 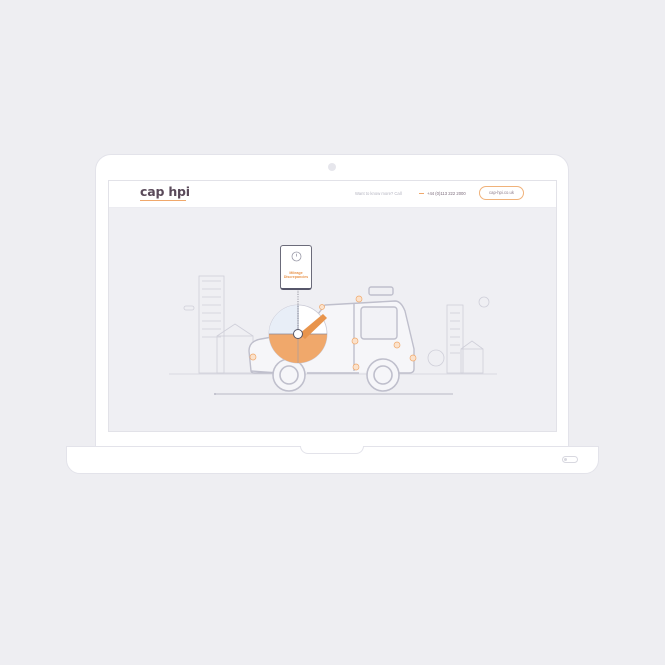 What do you see at coordinates (296, 267) in the screenshot?
I see `mileage-card: Mileage Discrepancies` at bounding box center [296, 267].